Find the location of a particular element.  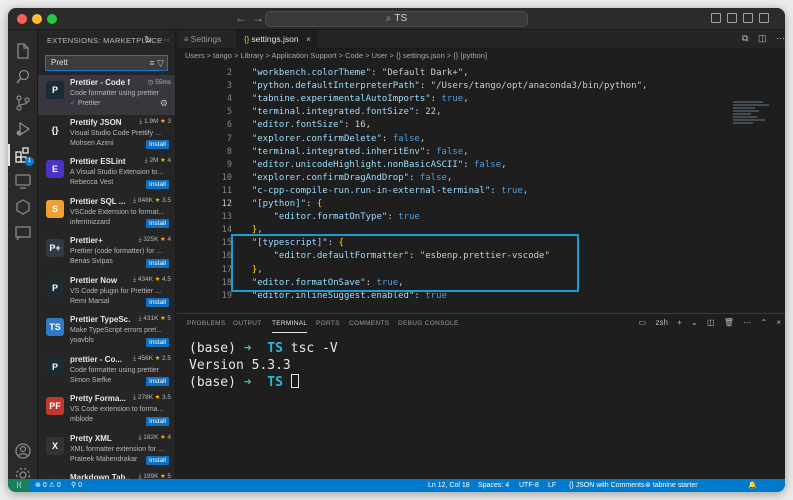

remote-indicator-icon: ⟩⟨ is located at coordinates (19, 485).